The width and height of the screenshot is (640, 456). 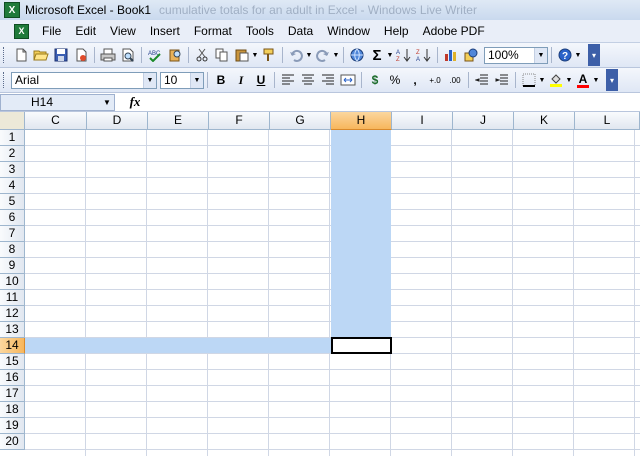 What do you see at coordinates (12, 186) in the screenshot?
I see `row-header-4: 4` at bounding box center [12, 186].